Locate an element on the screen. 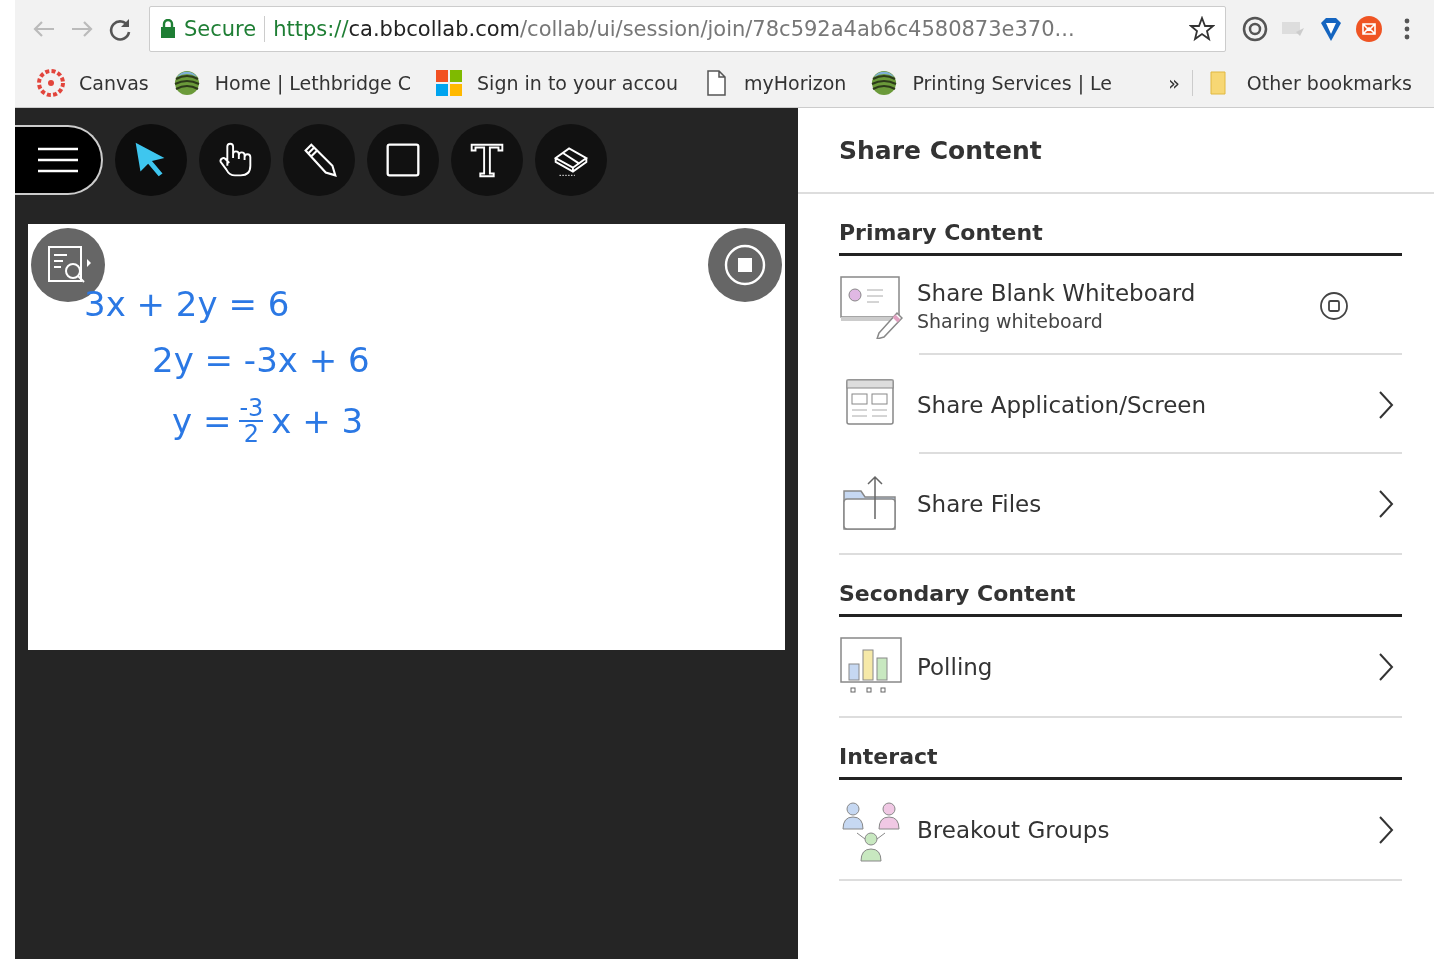 The height and width of the screenshot is (959, 1442). handwritten-equation: 2y = -3x + 6 is located at coordinates (261, 360).